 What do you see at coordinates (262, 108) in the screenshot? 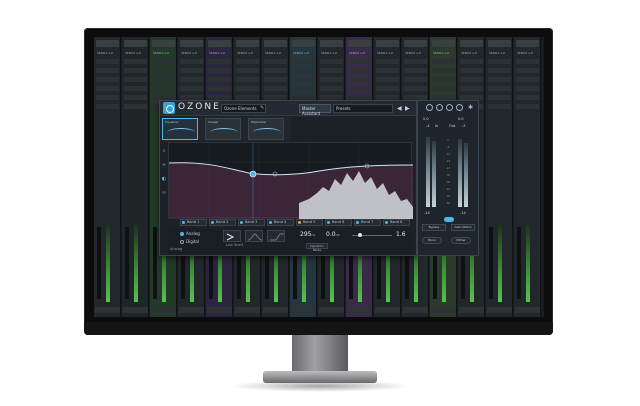
I see `edit-preset-icon: ✎` at bounding box center [262, 108].